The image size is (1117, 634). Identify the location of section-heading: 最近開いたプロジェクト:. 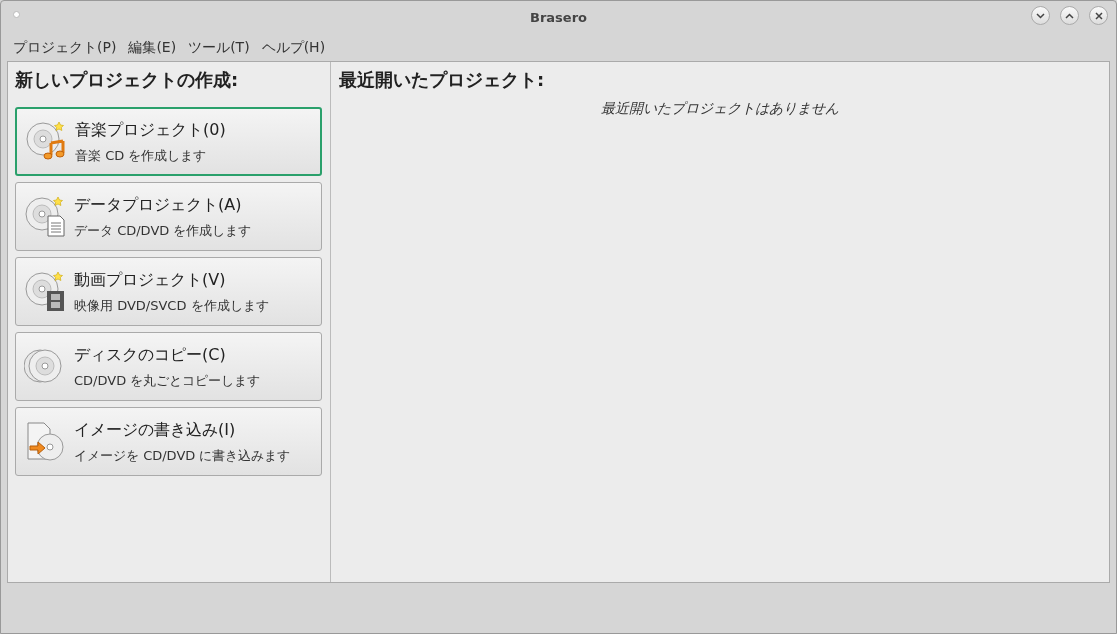
(442, 80).